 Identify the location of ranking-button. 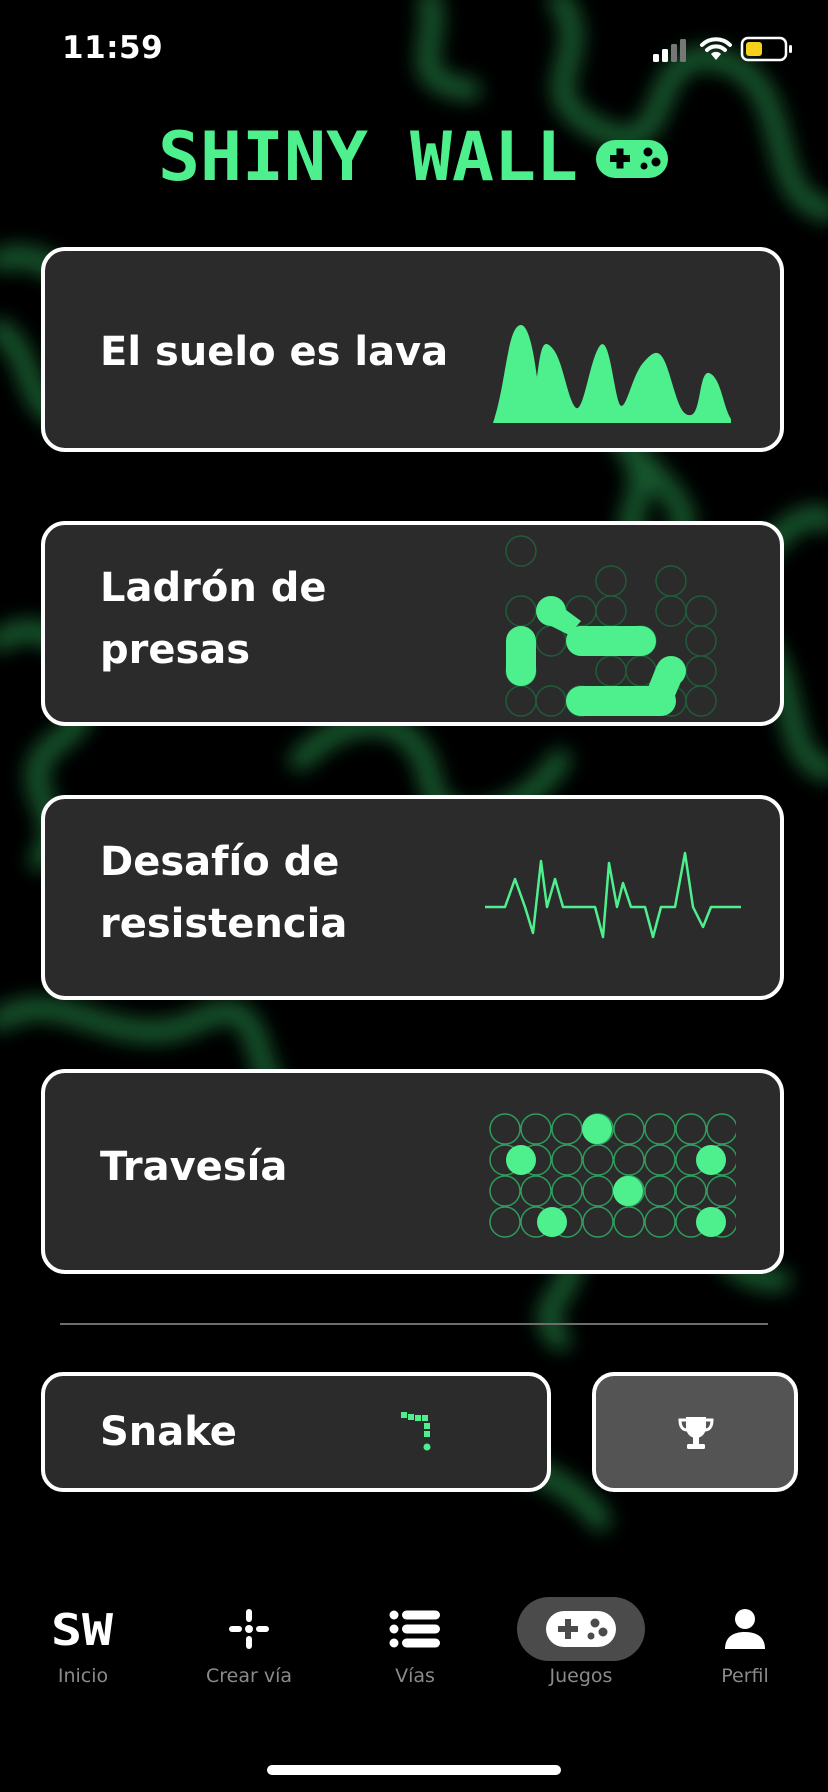
(695, 1432).